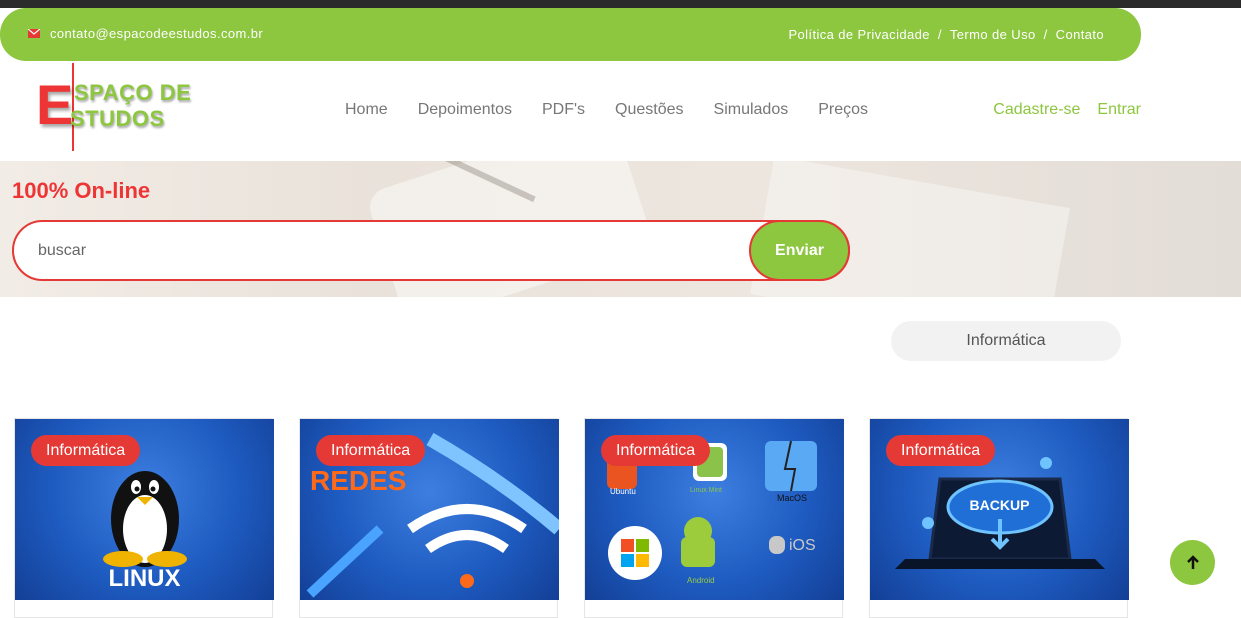 The width and height of the screenshot is (1241, 618). Describe the element at coordinates (649, 110) in the screenshot. I see `nav-questoes: Questões` at that location.